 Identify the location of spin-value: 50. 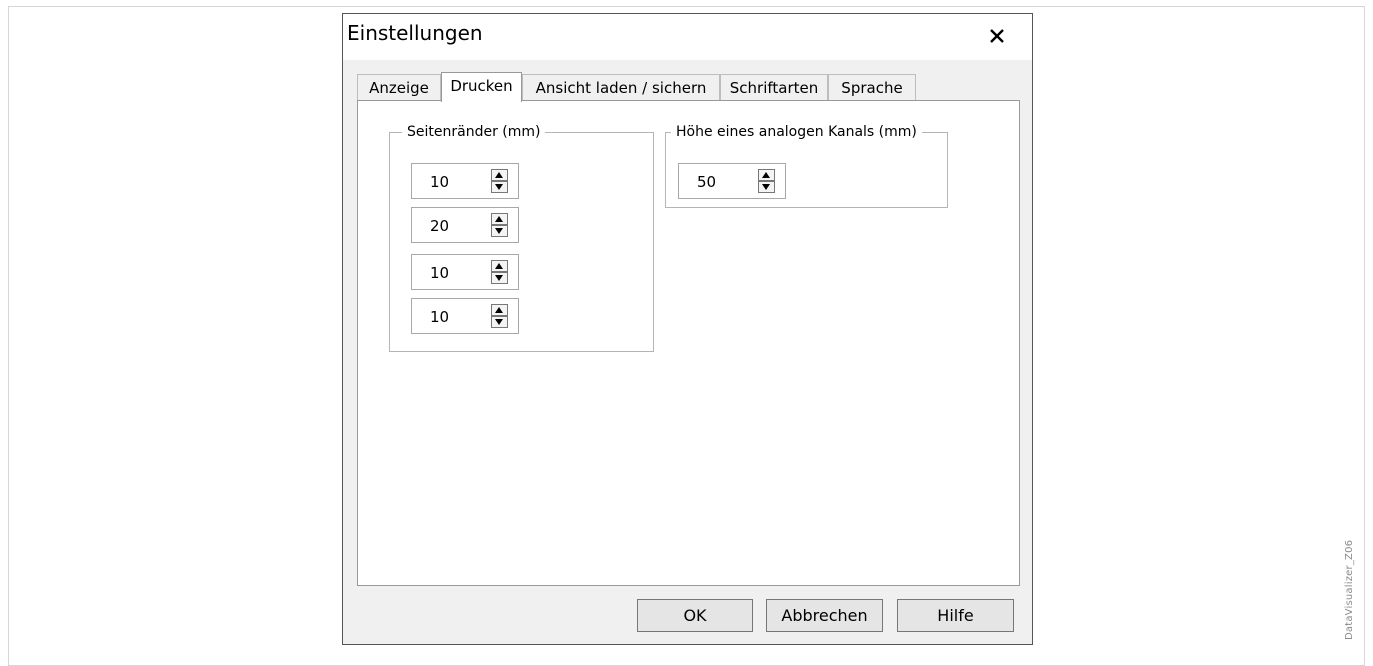
(707, 182).